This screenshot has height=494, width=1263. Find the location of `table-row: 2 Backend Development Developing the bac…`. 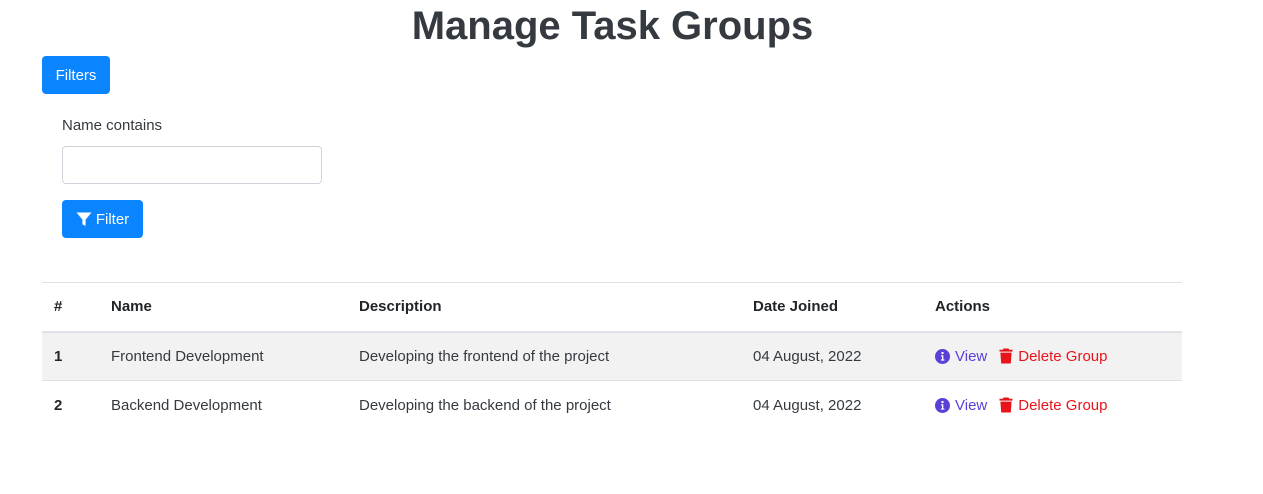

table-row: 2 Backend Development Developing the bac… is located at coordinates (612, 405).